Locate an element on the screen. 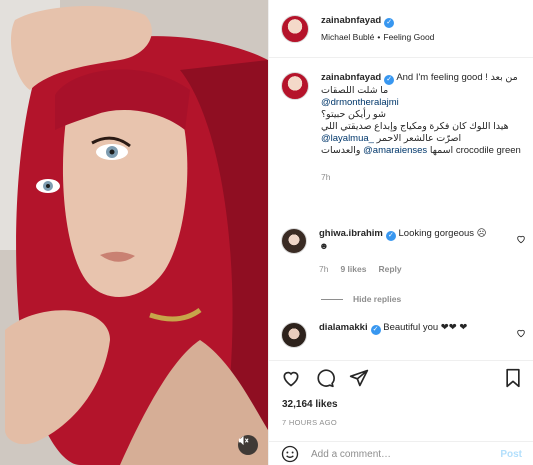  caption-avatar is located at coordinates (295, 86).